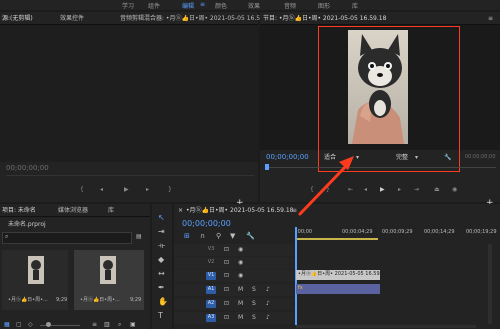 The image size is (500, 329). I want to click on go-to-in-icon: ⇤, so click(350, 189).